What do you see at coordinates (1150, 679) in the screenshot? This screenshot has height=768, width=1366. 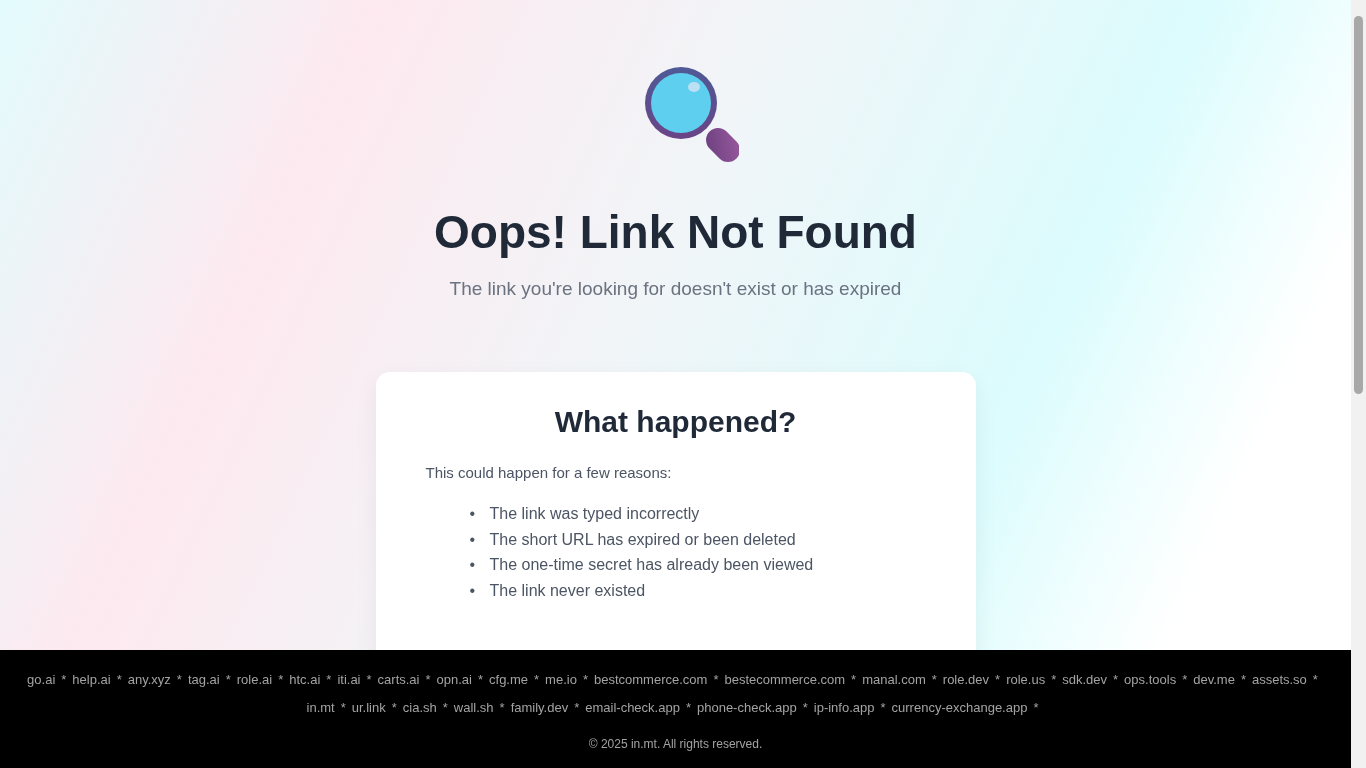 I see `footer-link: ops.tools` at bounding box center [1150, 679].